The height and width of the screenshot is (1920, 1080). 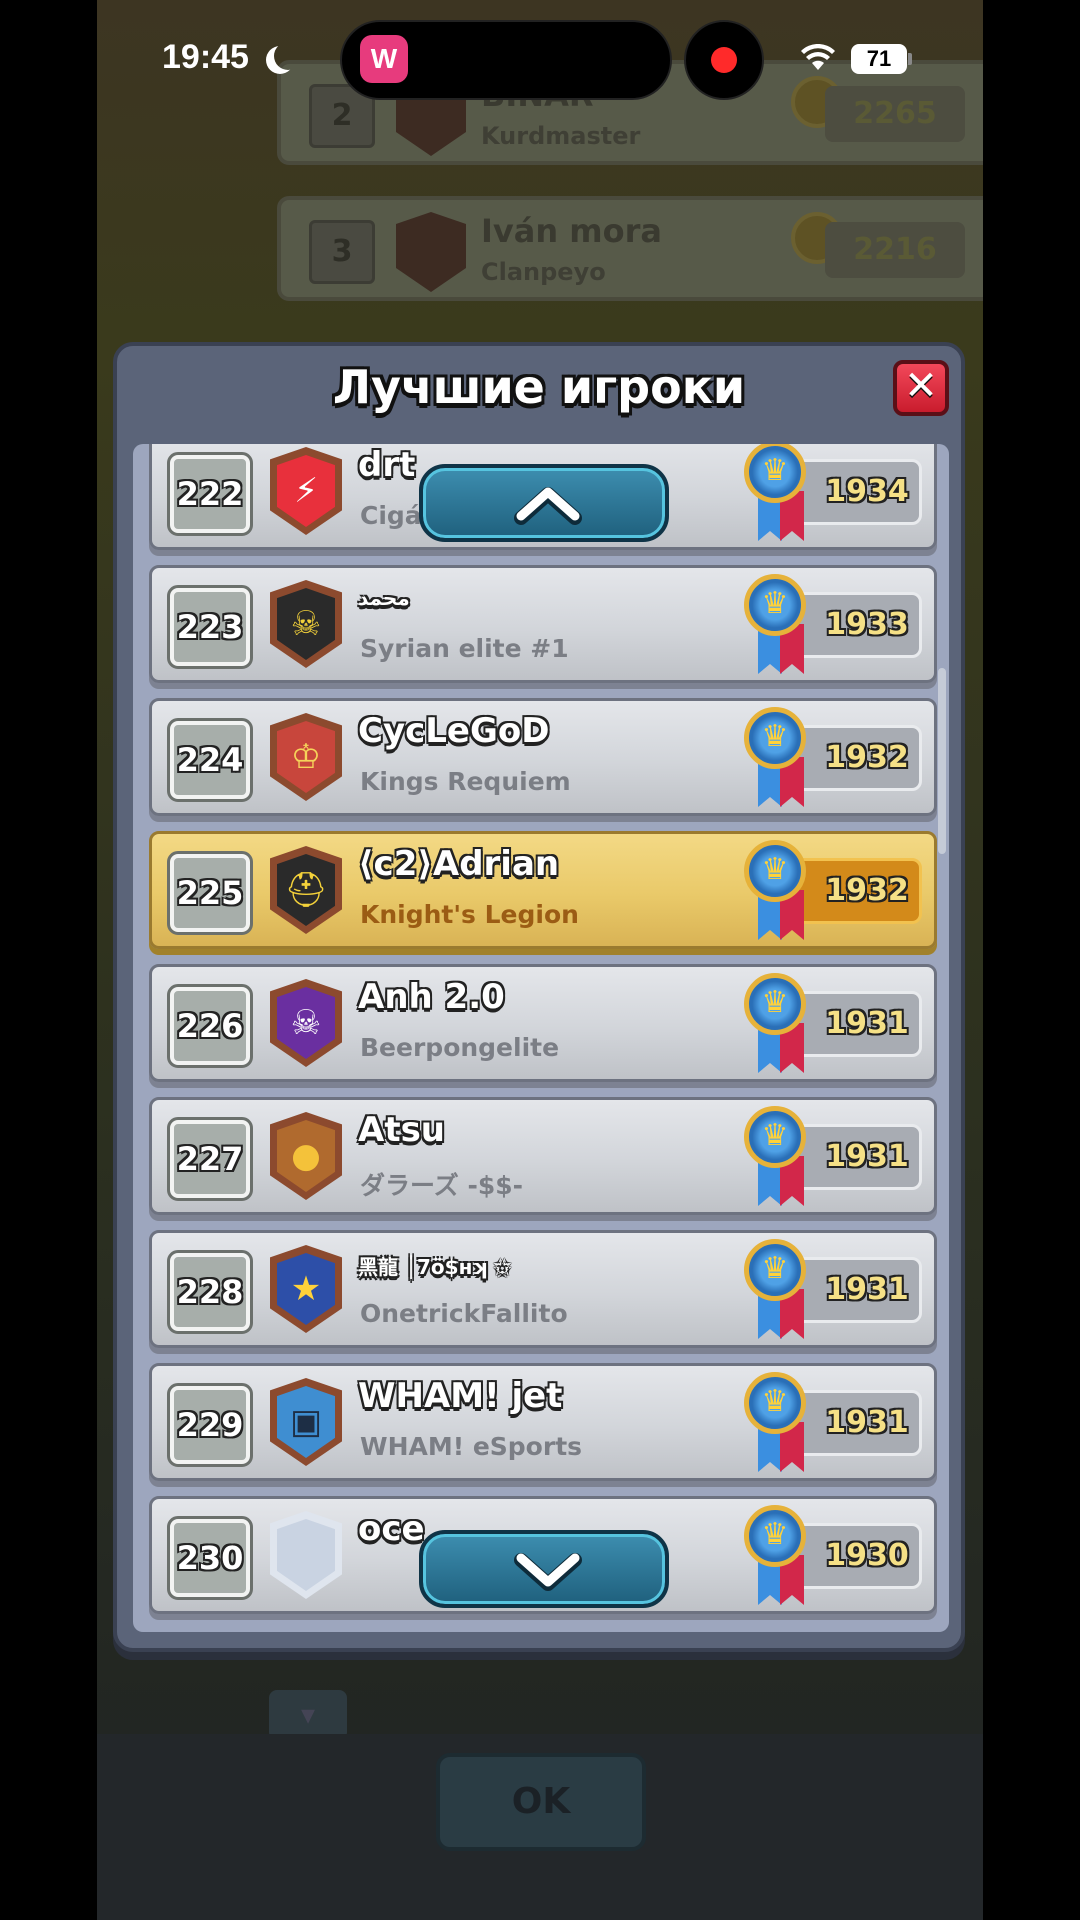 I want to click on scroll-down-button, so click(x=544, y=1569).